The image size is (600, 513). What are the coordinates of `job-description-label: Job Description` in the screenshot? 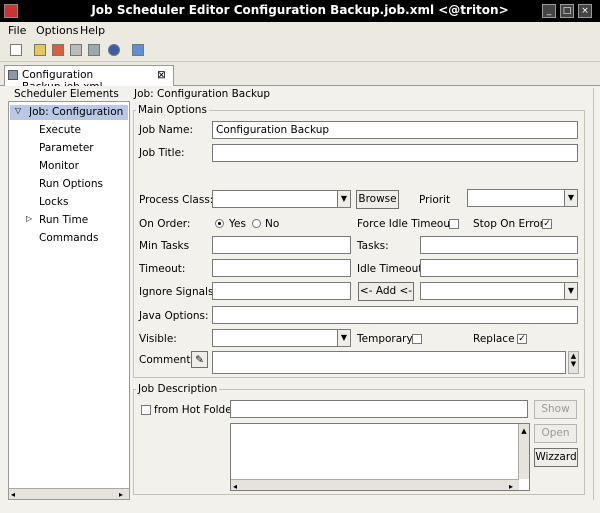 It's located at (178, 389).